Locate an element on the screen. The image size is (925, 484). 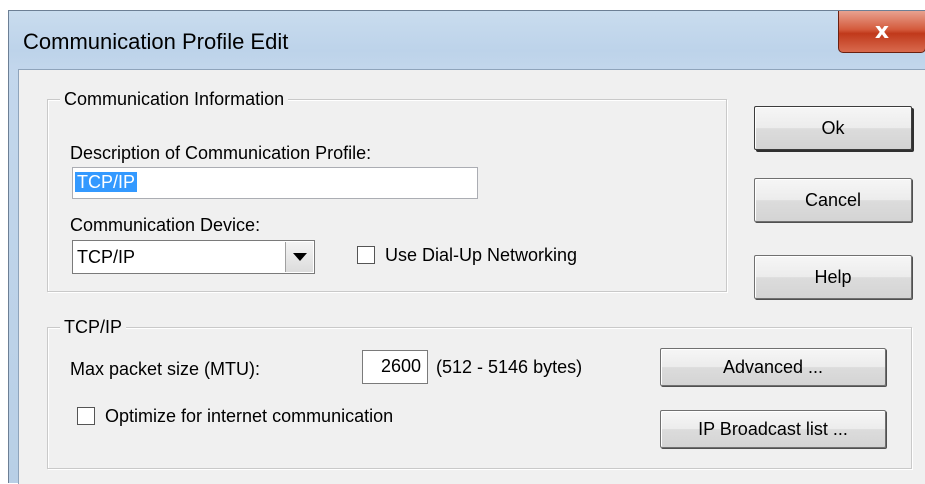
chevron-down-icon is located at coordinates (299, 257).